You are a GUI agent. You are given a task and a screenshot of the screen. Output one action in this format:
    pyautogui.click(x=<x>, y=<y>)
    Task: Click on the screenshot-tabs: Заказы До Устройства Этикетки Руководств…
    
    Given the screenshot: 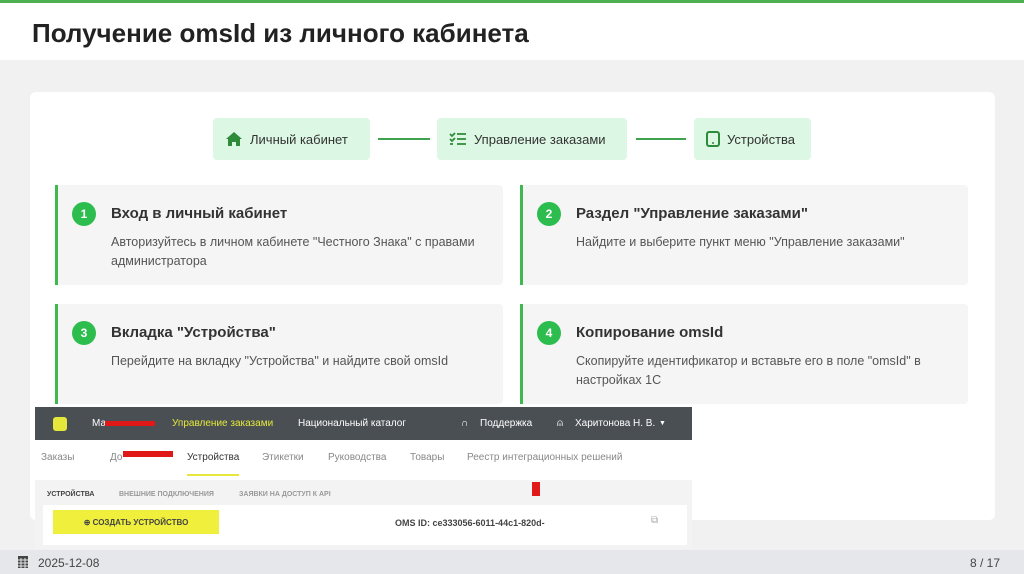 What is the action you would take?
    pyautogui.click(x=363, y=460)
    